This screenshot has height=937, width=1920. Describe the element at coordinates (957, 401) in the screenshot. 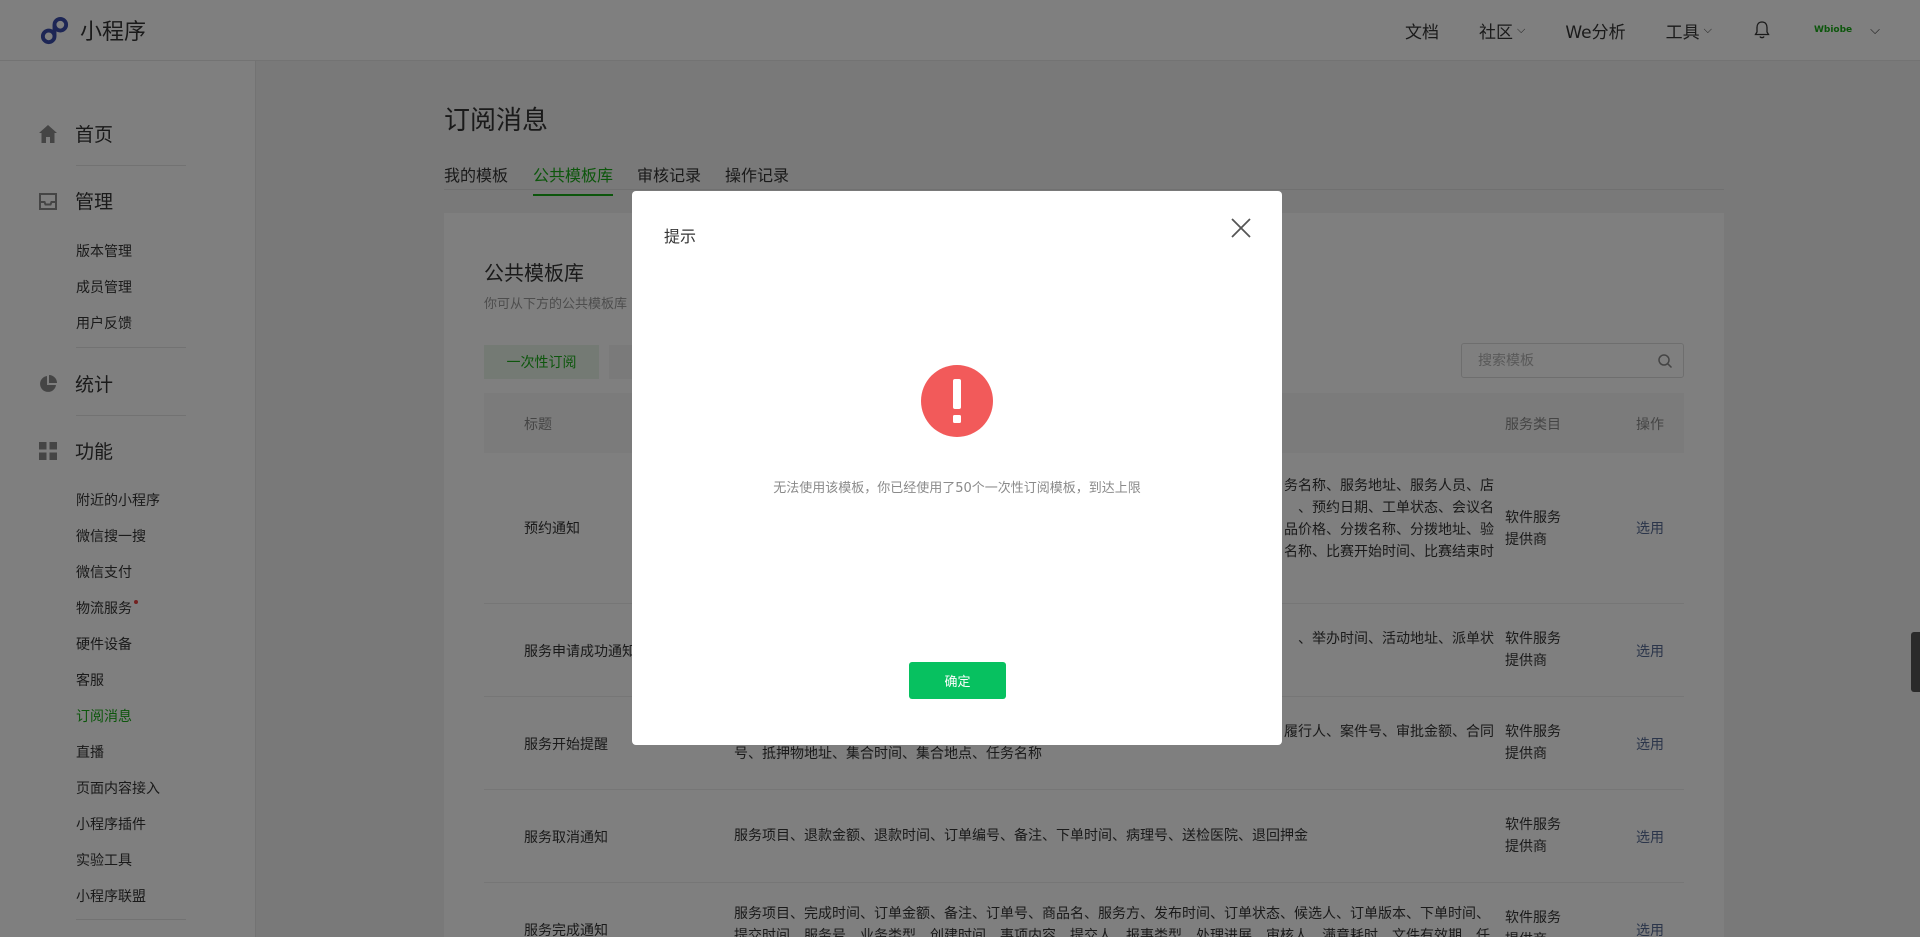

I see `warning-icon` at that location.